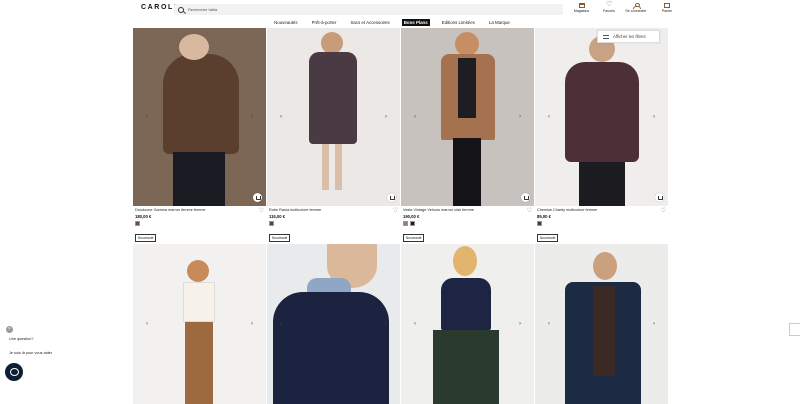  I want to click on login-link: Se connecter, so click(636, 8).